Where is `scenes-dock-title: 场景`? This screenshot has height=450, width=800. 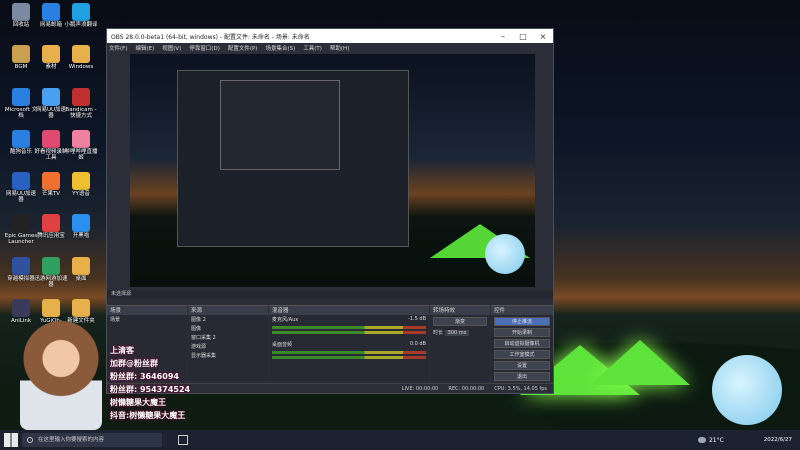 scenes-dock-title: 场景 is located at coordinates (116, 311).